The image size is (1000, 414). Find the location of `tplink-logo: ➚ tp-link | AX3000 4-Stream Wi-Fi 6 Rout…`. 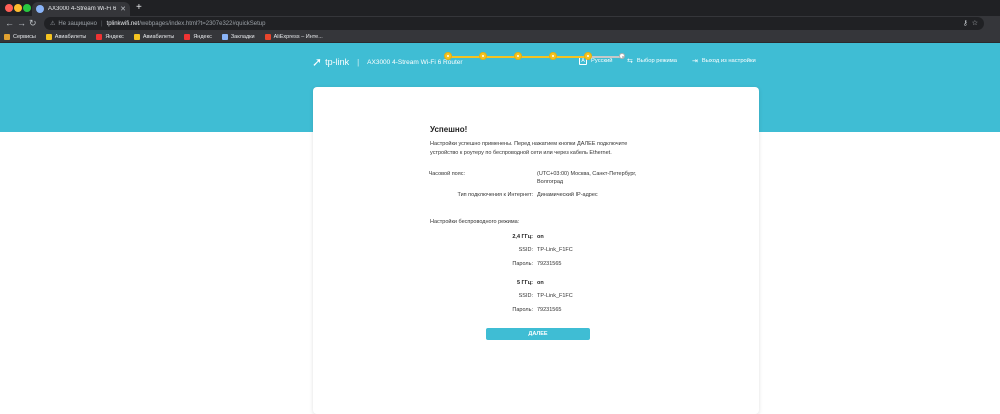

tplink-logo: ➚ tp-link | AX3000 4-Stream Wi-Fi 6 Rout… is located at coordinates (387, 62).